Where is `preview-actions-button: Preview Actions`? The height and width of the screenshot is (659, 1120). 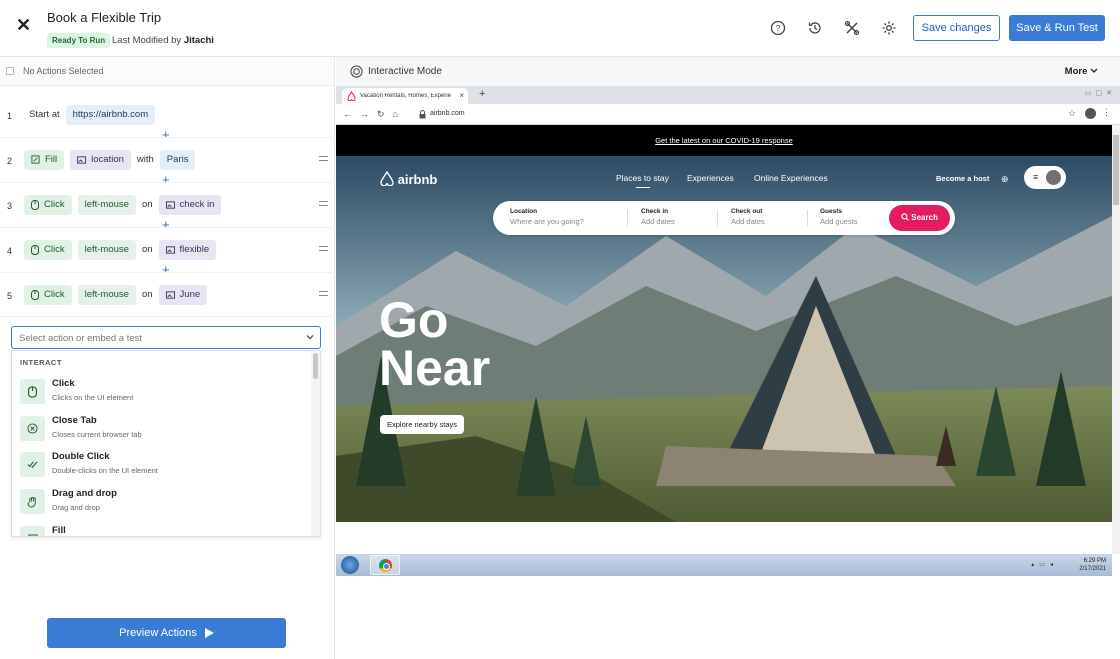
preview-actions-button: Preview Actions is located at coordinates (166, 633).